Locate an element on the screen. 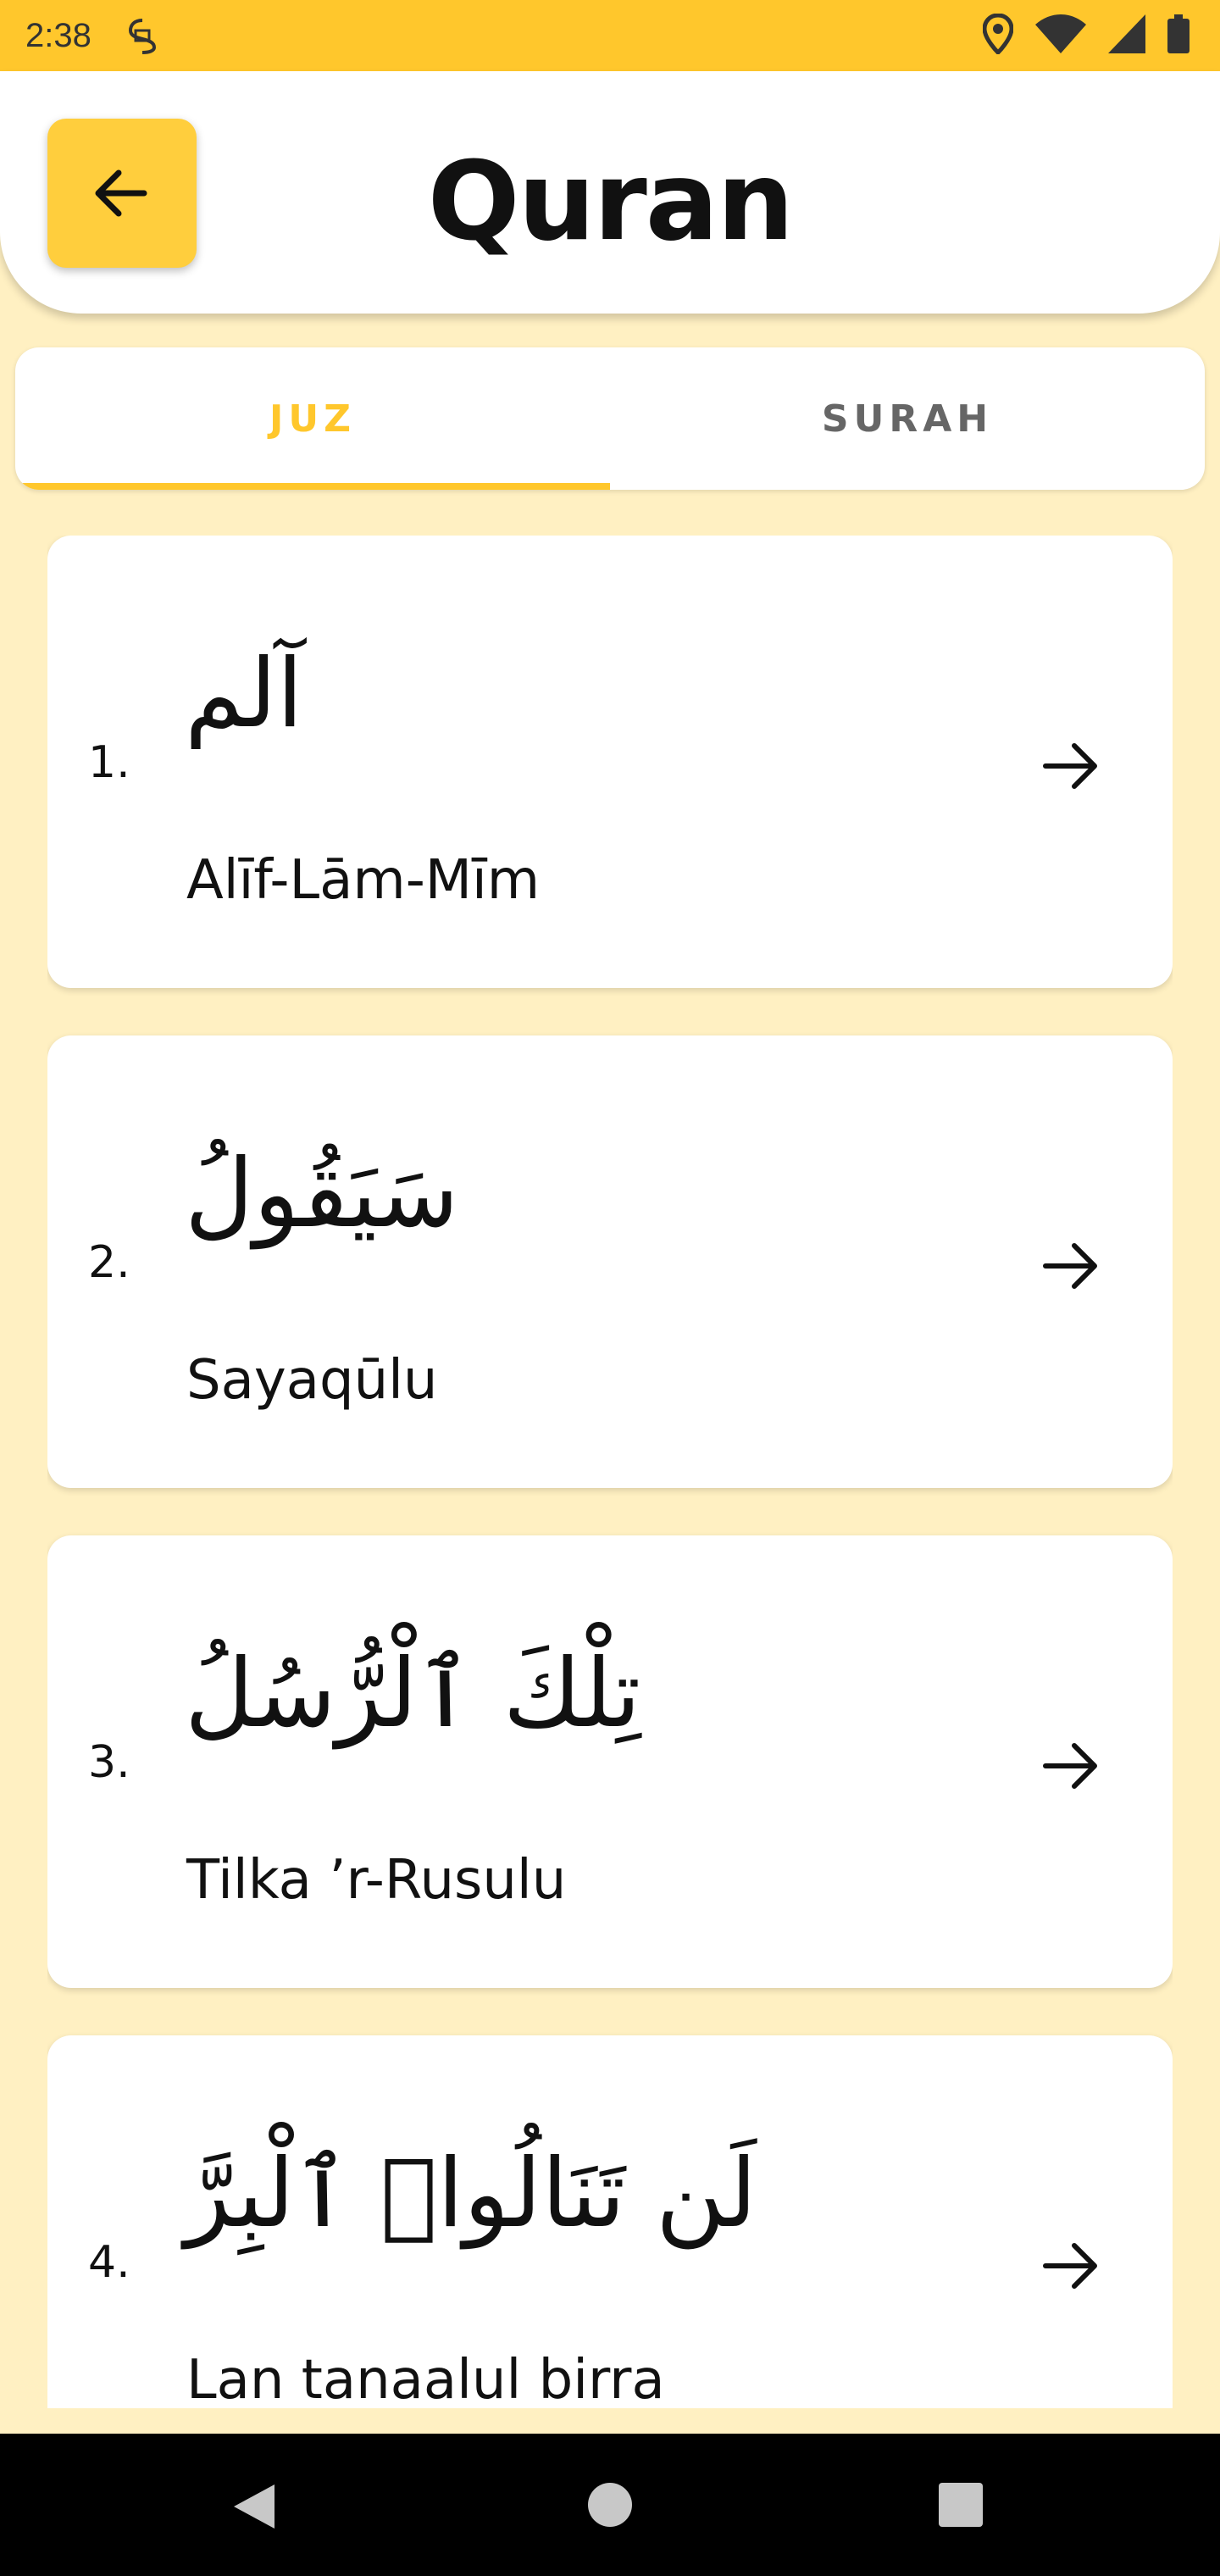  sim-icon is located at coordinates (142, 36).